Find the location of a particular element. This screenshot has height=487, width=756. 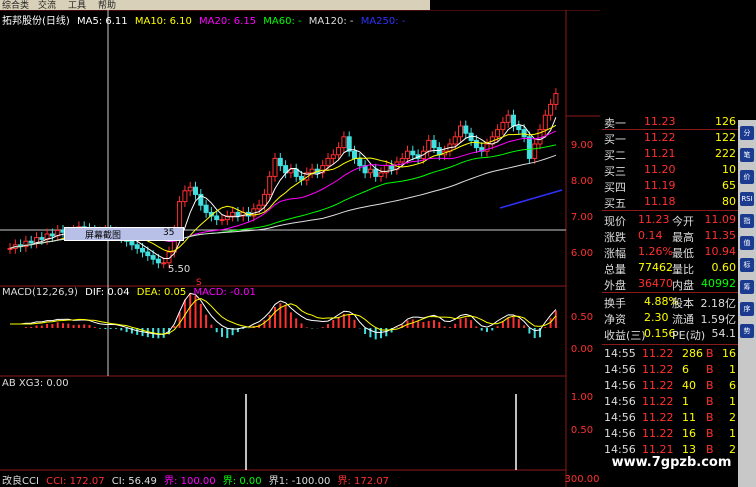

stats-row: 收益(三) 0.156 PE(动) 54.1 is located at coordinates (670, 334).